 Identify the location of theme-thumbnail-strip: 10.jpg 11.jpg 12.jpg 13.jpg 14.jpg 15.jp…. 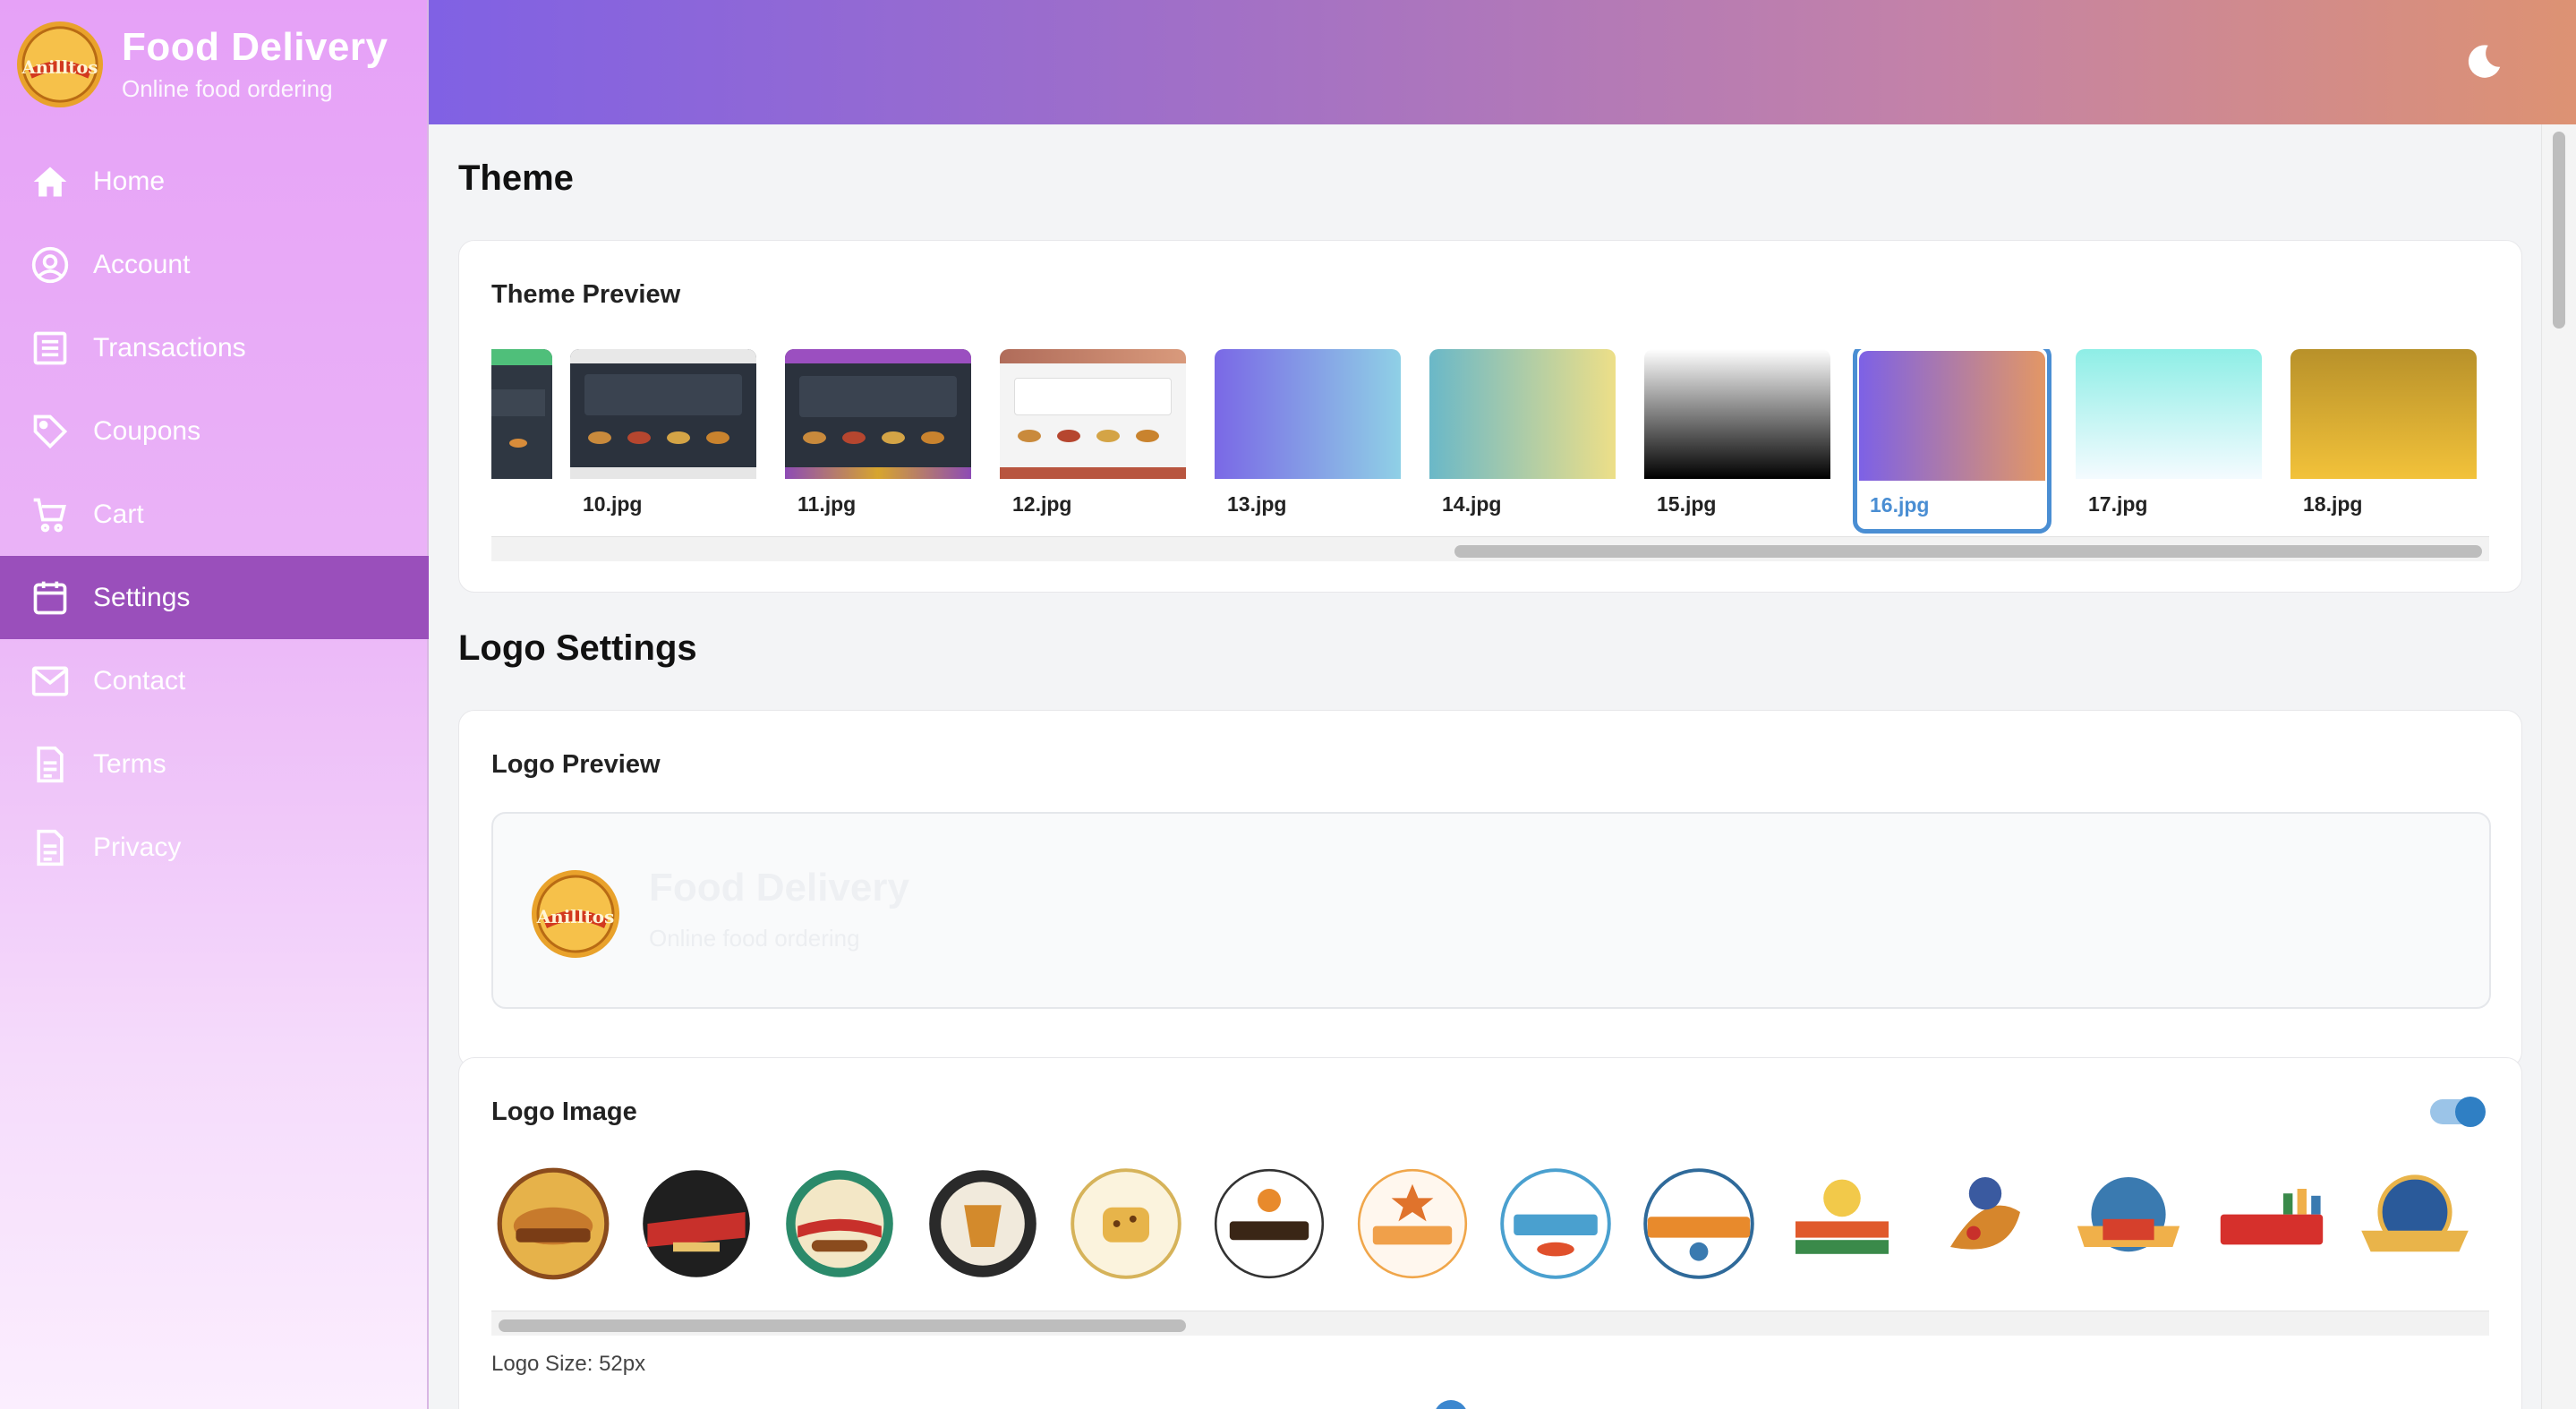
(1490, 443).